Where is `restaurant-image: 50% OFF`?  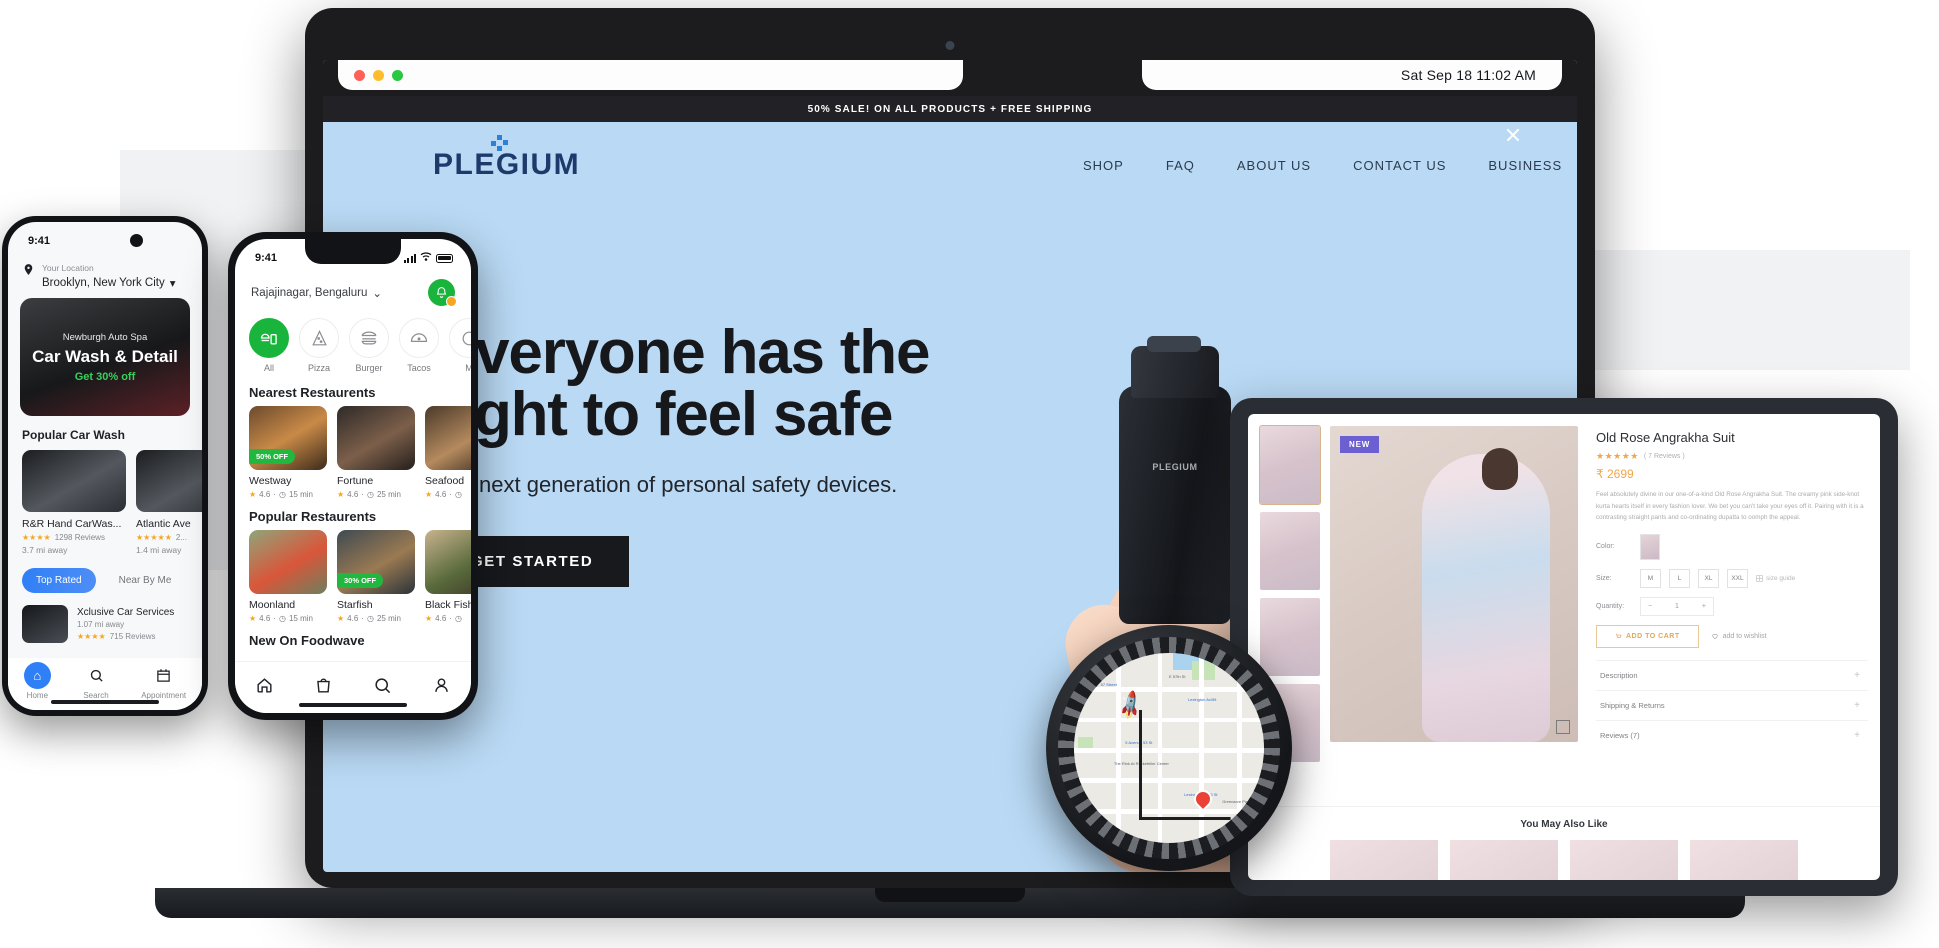 restaurant-image: 50% OFF is located at coordinates (288, 438).